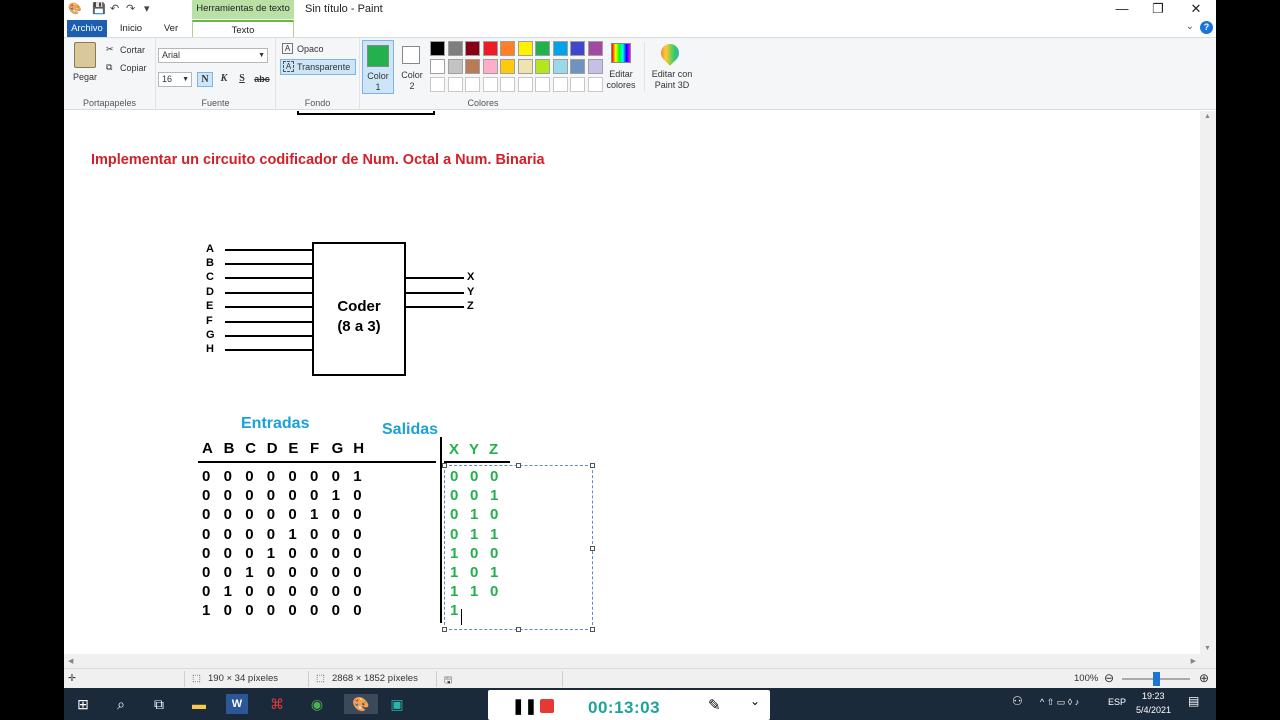 The height and width of the screenshot is (720, 1280). What do you see at coordinates (213, 55) in the screenshot?
I see `font-family-select: Arial ▼` at bounding box center [213, 55].